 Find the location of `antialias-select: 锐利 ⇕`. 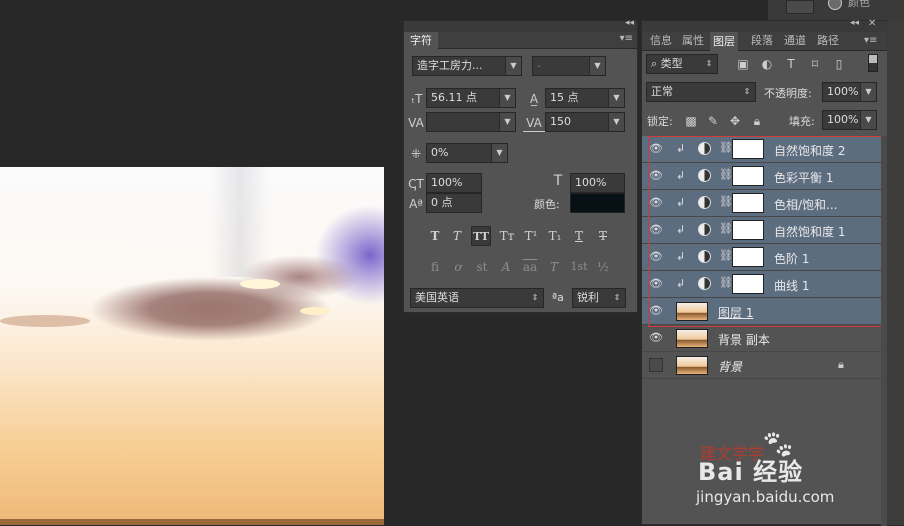

antialias-select: 锐利 ⇕ is located at coordinates (599, 298).